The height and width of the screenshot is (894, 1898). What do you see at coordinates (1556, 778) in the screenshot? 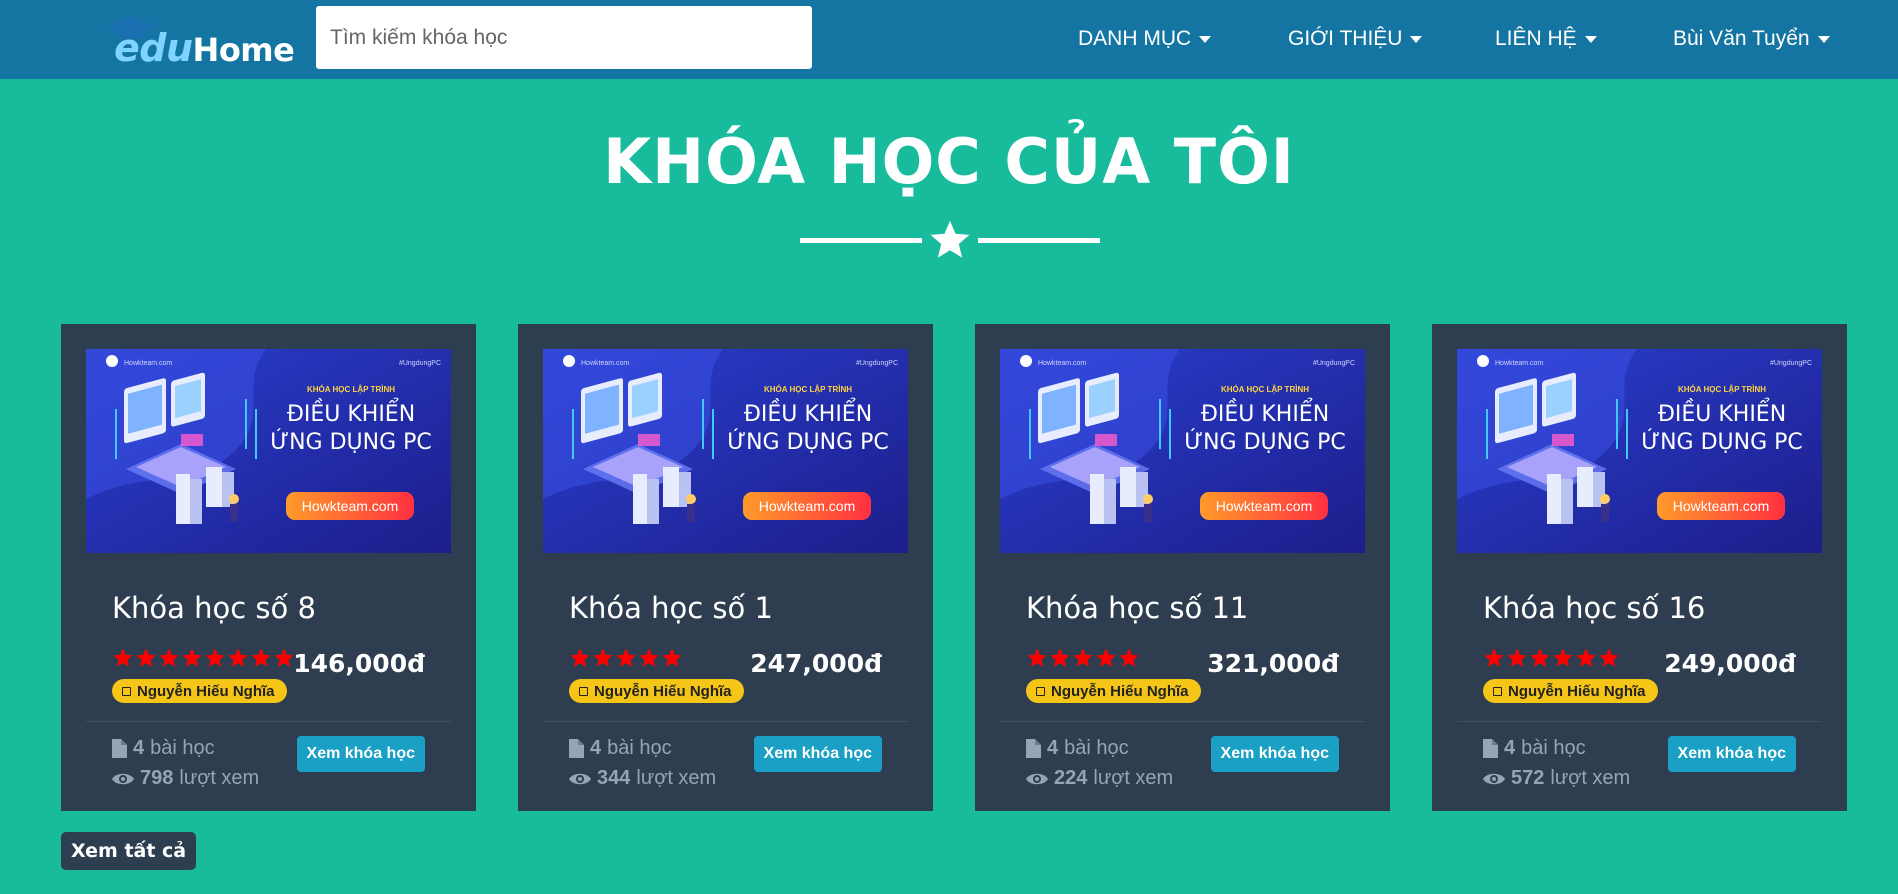
I see `view-count: 572 lượt xem` at bounding box center [1556, 778].